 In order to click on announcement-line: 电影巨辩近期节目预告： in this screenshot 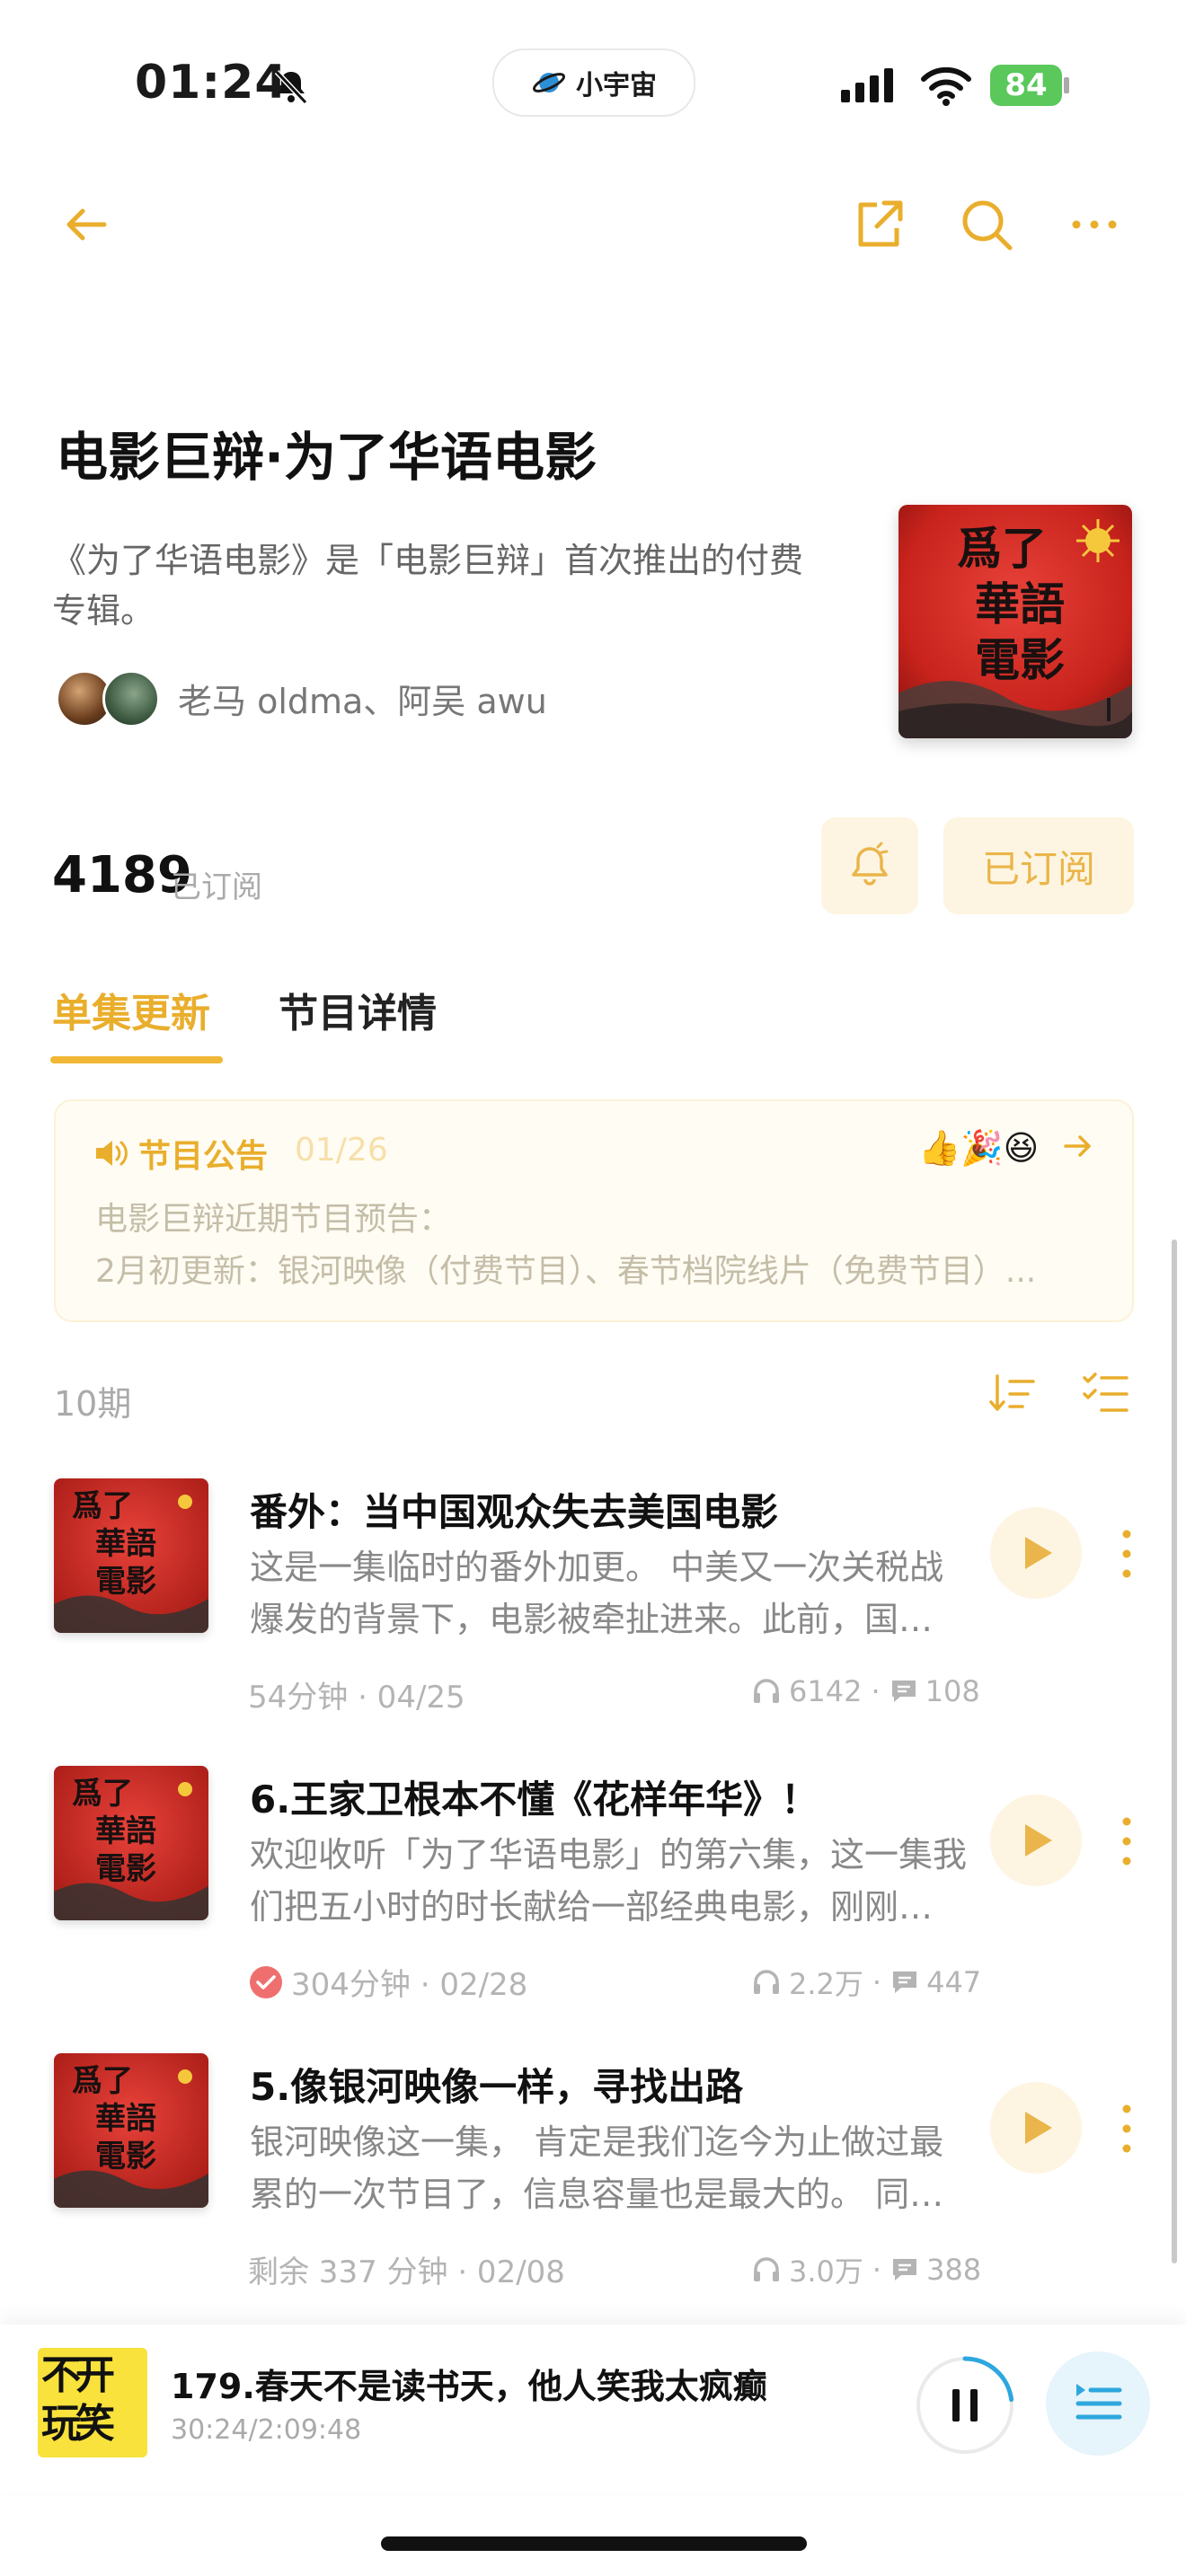, I will do `click(273, 1219)`.